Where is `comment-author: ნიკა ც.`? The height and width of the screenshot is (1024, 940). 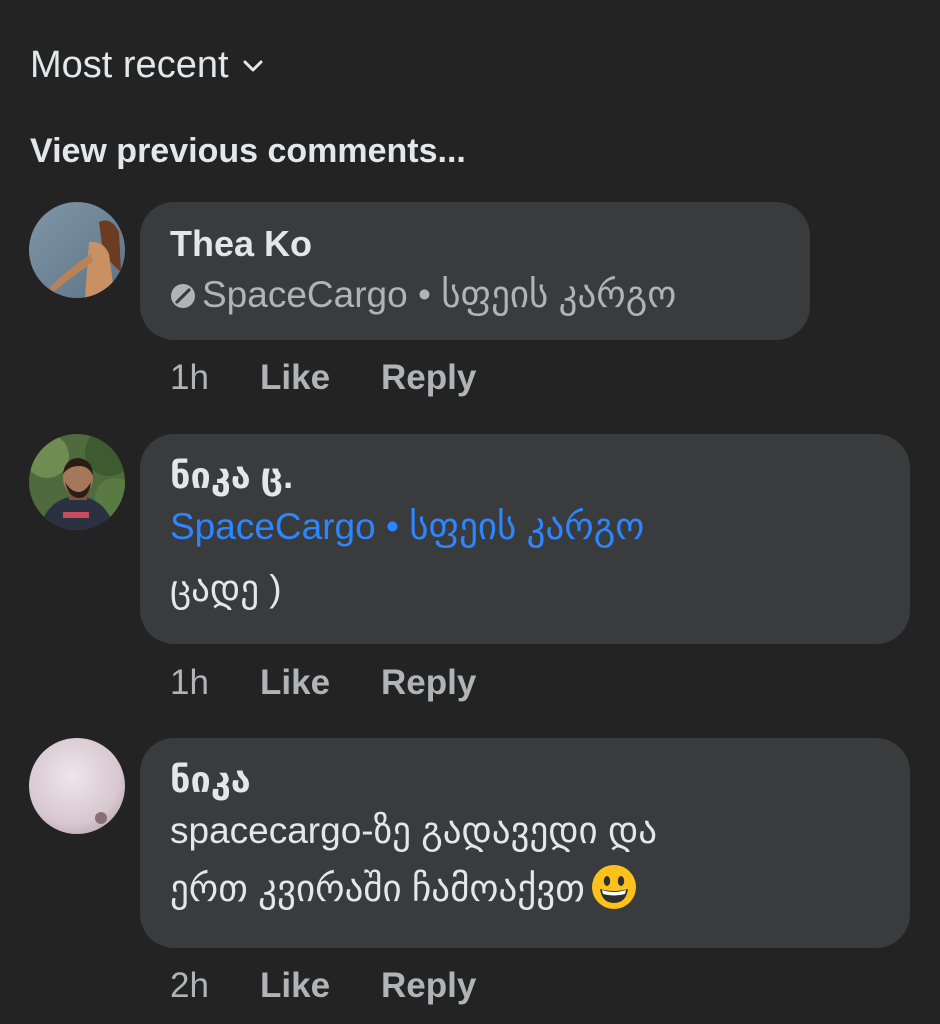
comment-author: ნიკა ც. is located at coordinates (525, 476).